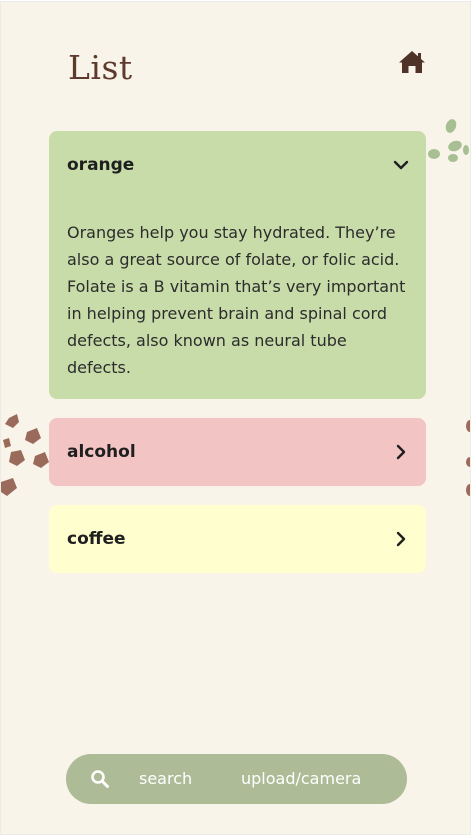 This screenshot has height=840, width=471. What do you see at coordinates (237, 165) in the screenshot?
I see `accordion-header-orange: orange` at bounding box center [237, 165].